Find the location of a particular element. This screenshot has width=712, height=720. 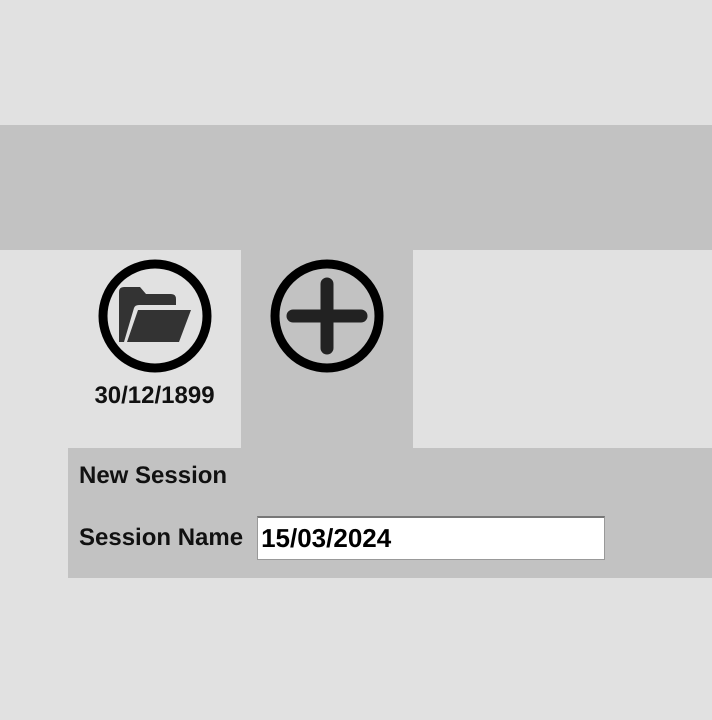

panel-title: New Session is located at coordinates (153, 476).